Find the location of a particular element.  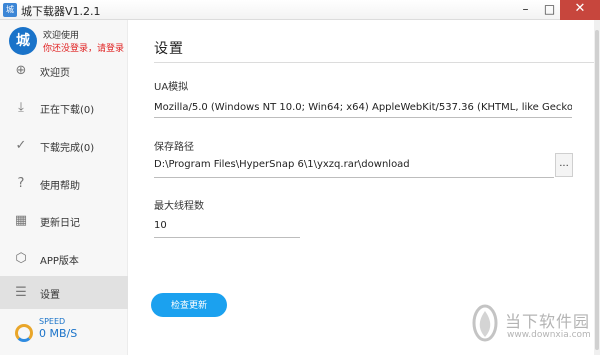

sidebar-item-label: 欢迎页 is located at coordinates (55, 73).